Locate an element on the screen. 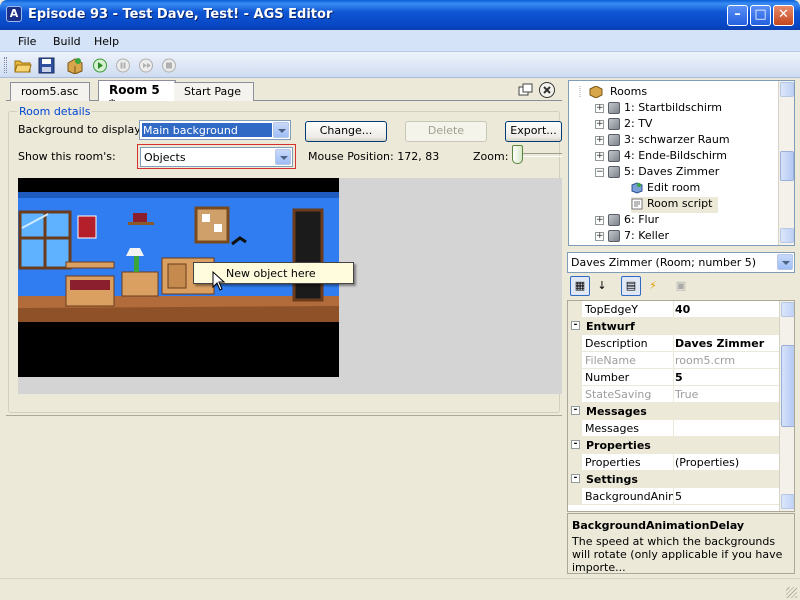  property-row: StateSaving True is located at coordinates (674, 394).